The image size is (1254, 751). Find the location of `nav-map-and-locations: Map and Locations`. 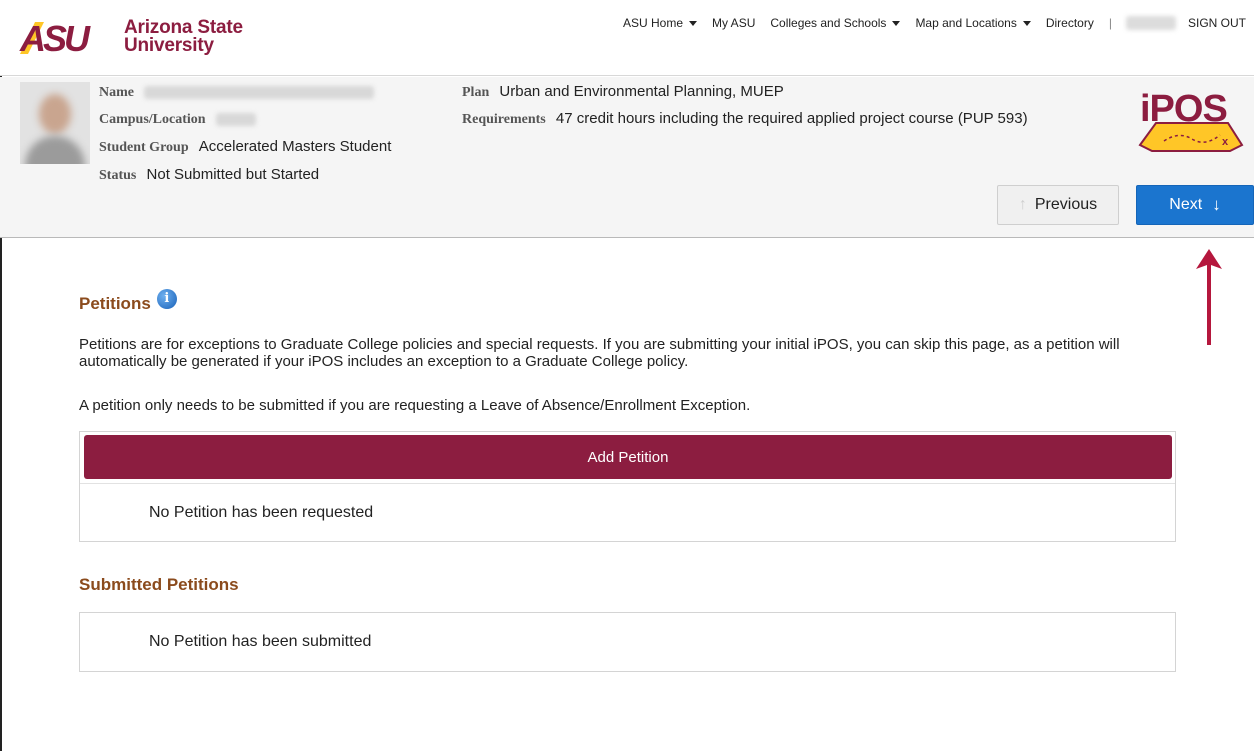

nav-map-and-locations: Map and Locations is located at coordinates (973, 23).